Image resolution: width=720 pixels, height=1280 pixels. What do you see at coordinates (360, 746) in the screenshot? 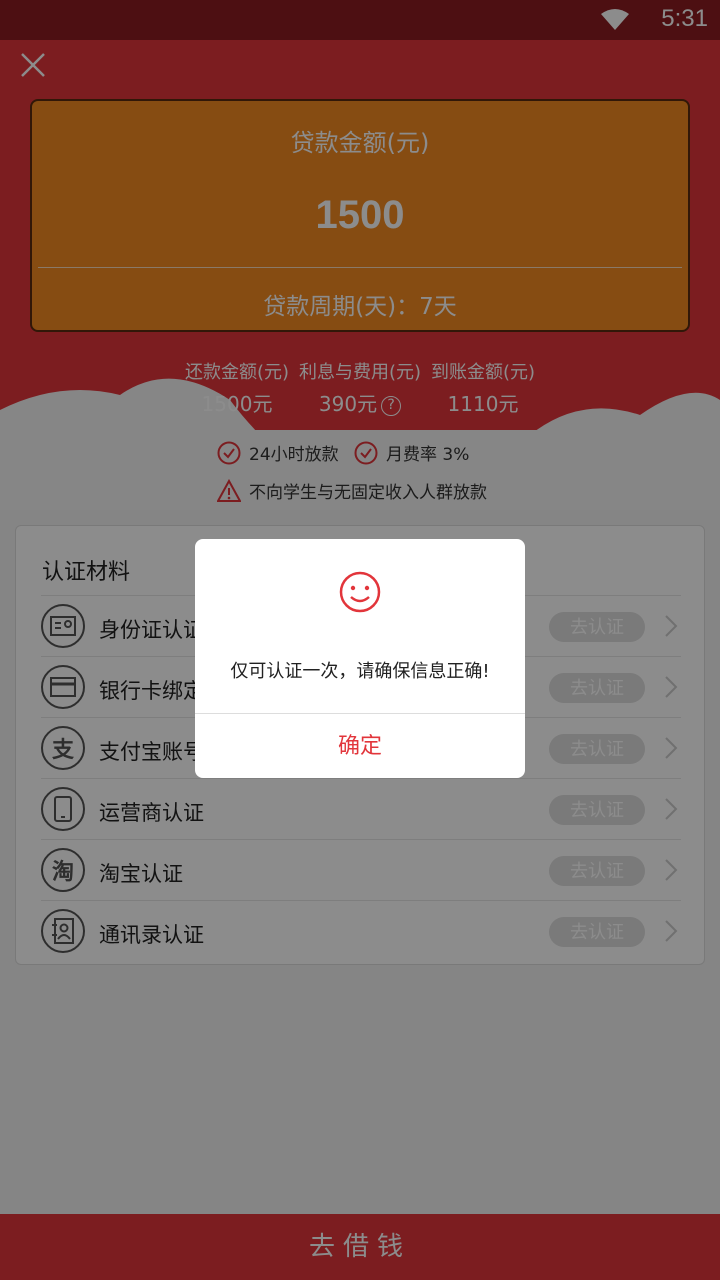
I see `confirm-button: 确定` at bounding box center [360, 746].